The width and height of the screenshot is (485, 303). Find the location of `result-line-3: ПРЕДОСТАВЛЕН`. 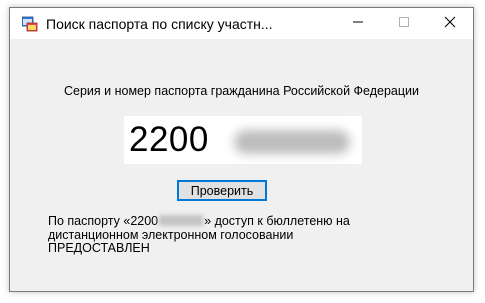

result-line-3: ПРЕДОСТАВЛЕН is located at coordinates (99, 248).